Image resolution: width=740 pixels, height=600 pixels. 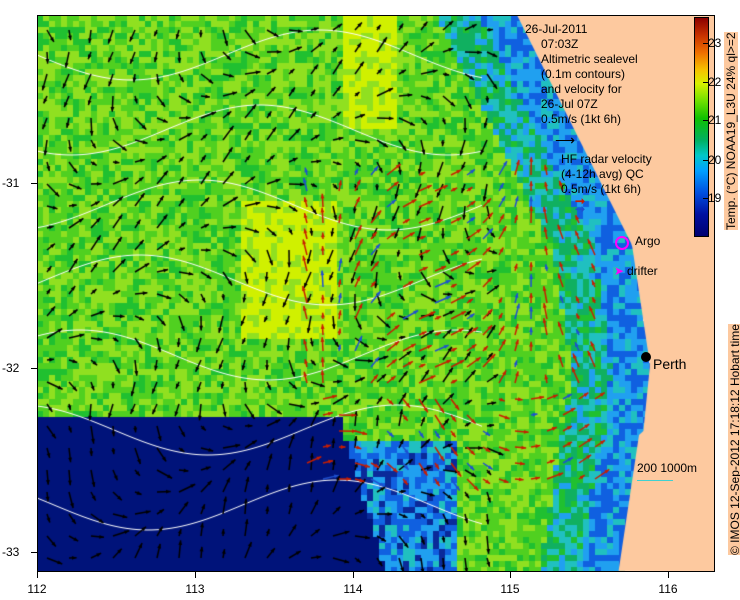 What do you see at coordinates (195, 589) in the screenshot?
I see `x-tick-label: 113` at bounding box center [195, 589].